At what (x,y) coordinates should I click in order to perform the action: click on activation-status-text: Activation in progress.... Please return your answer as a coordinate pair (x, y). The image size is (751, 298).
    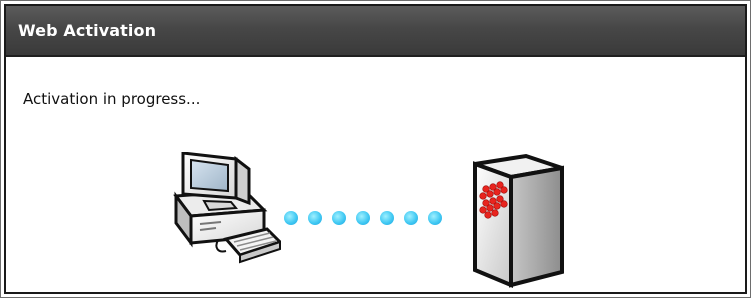
    Looking at the image, I should click on (112, 99).